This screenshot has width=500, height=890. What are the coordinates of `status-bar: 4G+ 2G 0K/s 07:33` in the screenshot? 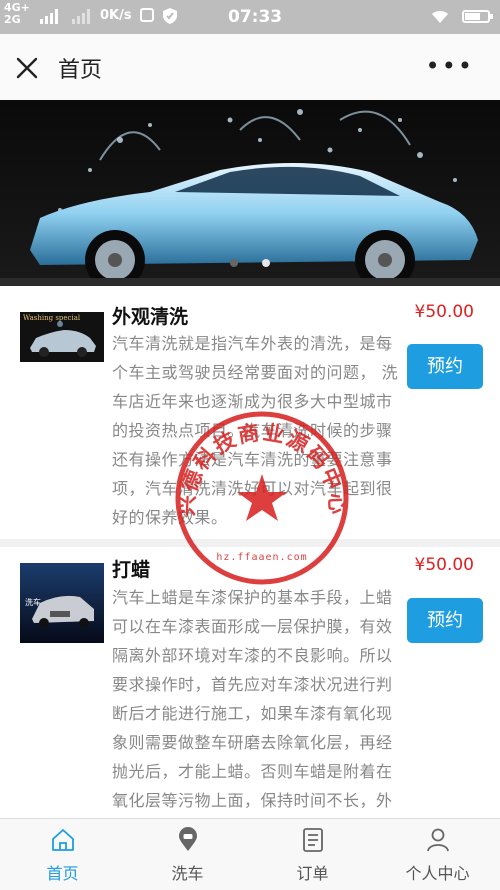 It's located at (250, 17).